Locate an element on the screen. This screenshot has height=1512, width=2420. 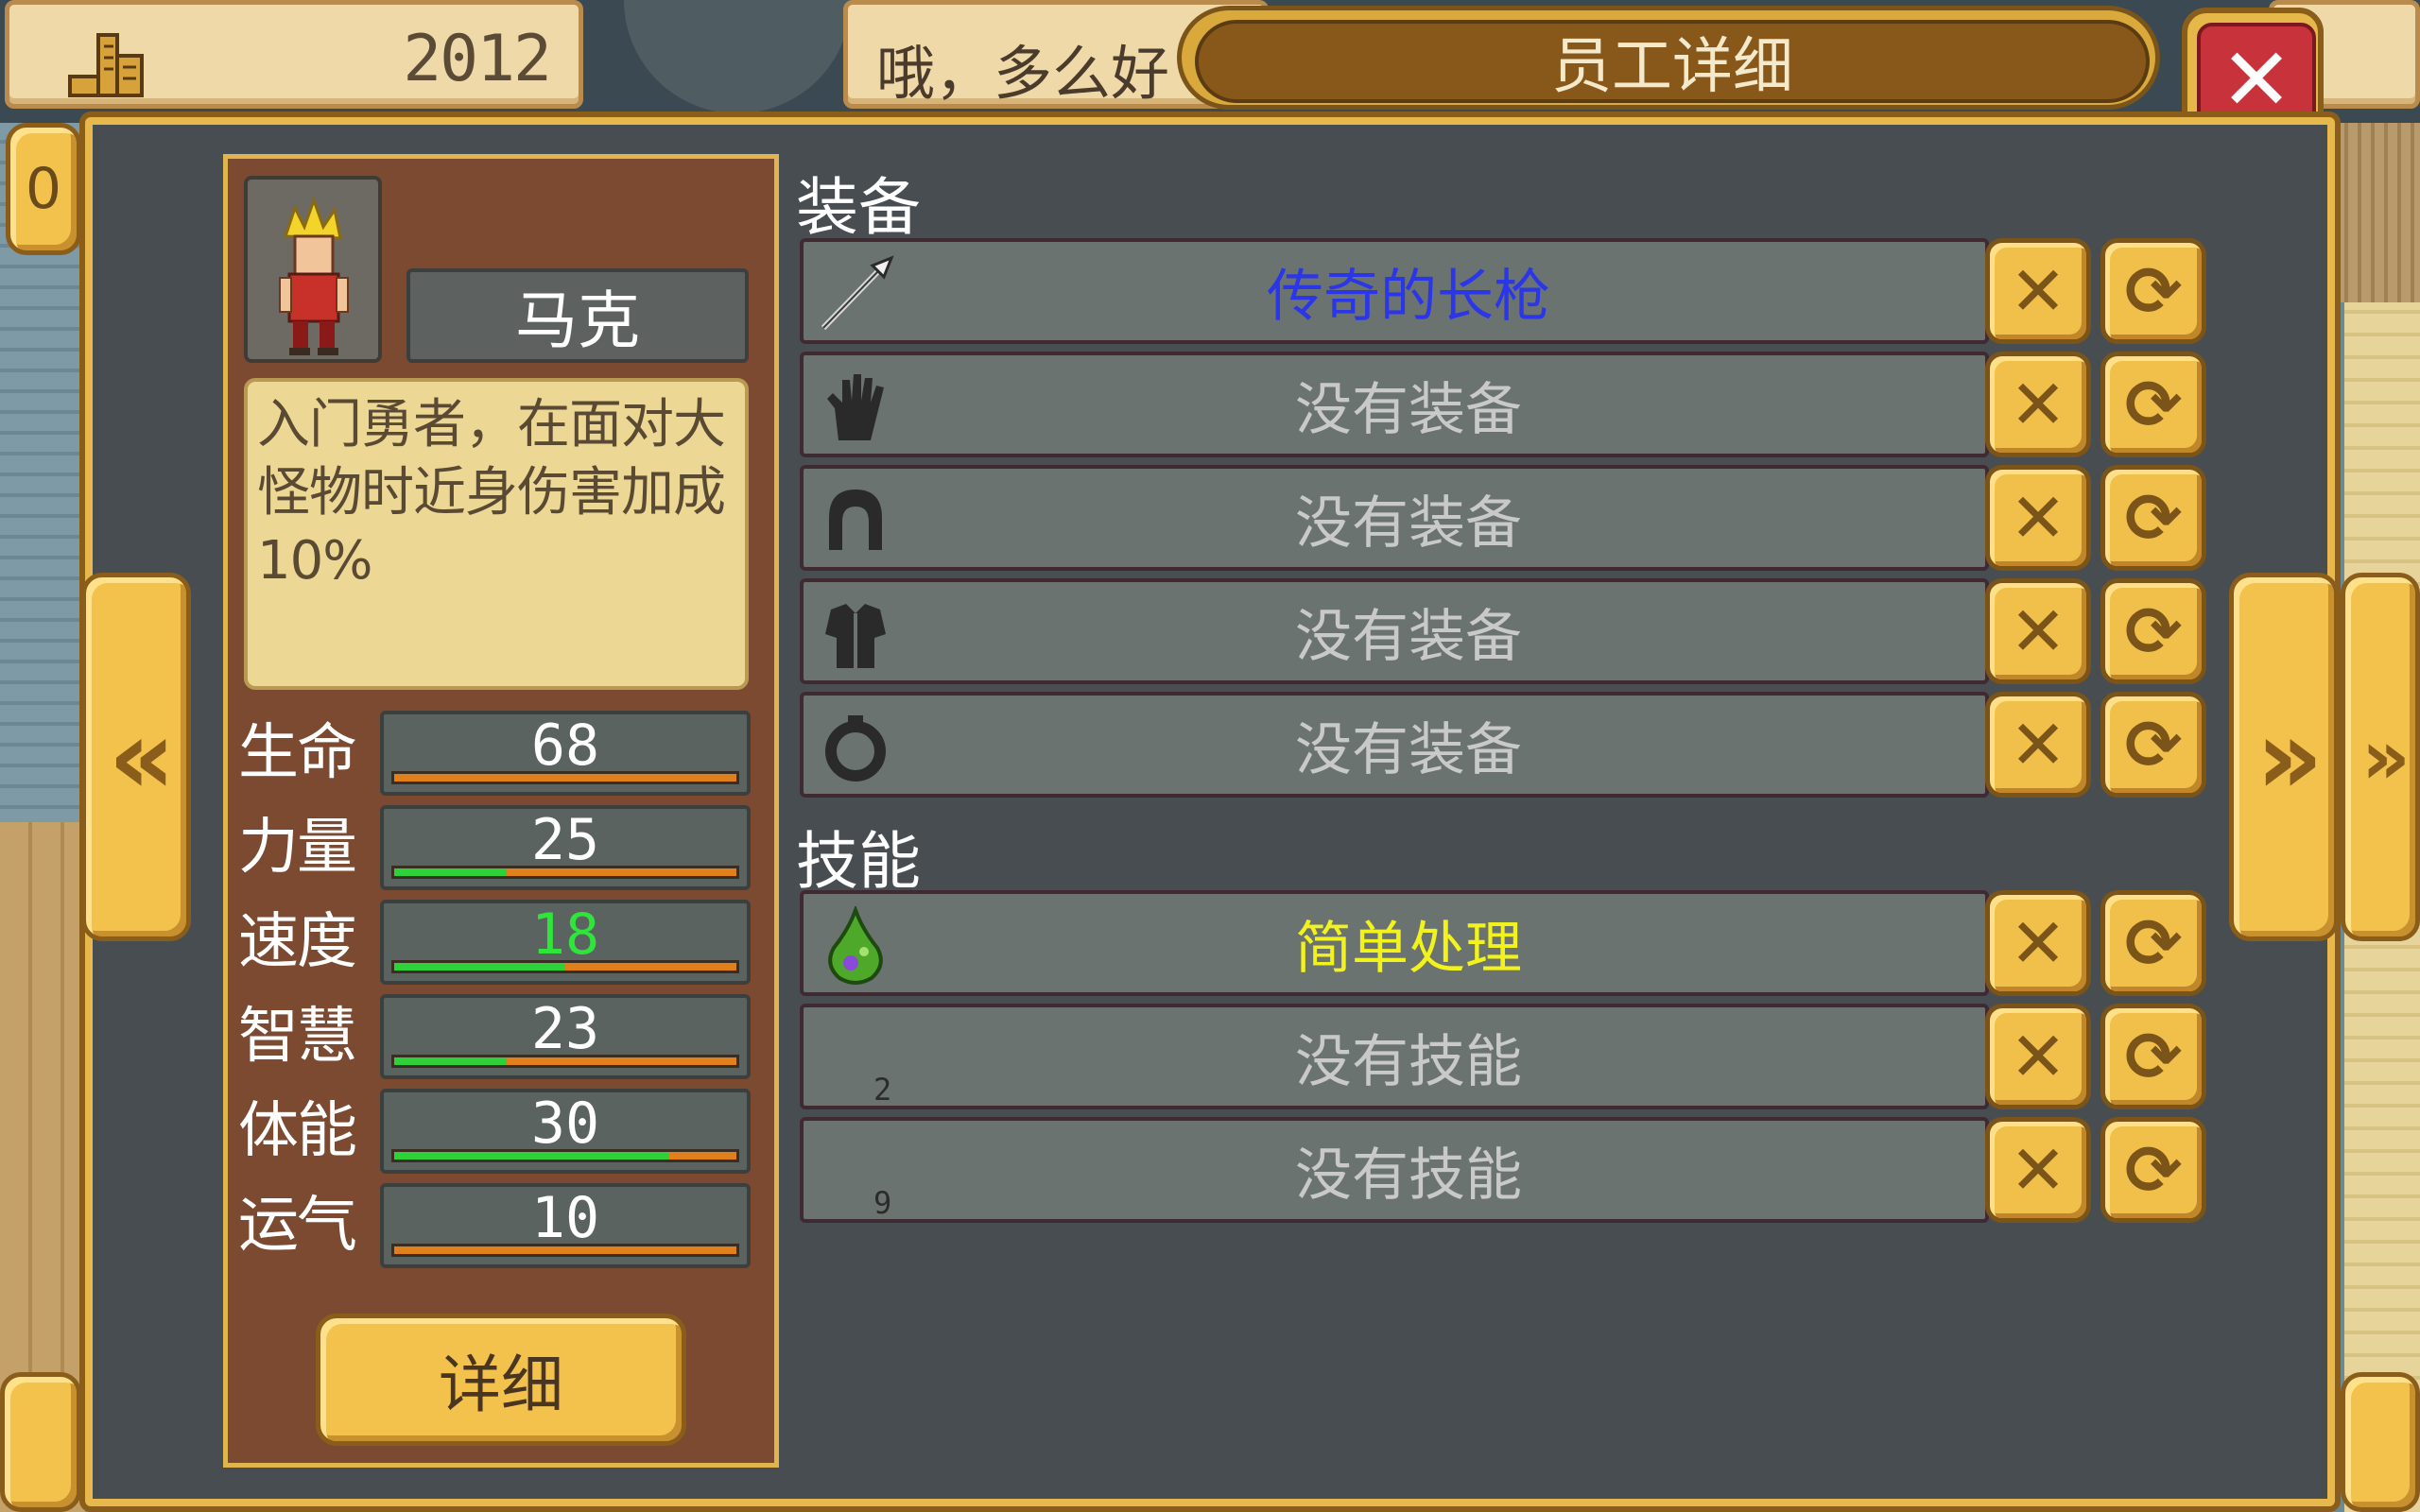
stat-value-0: 68 is located at coordinates (565, 746).